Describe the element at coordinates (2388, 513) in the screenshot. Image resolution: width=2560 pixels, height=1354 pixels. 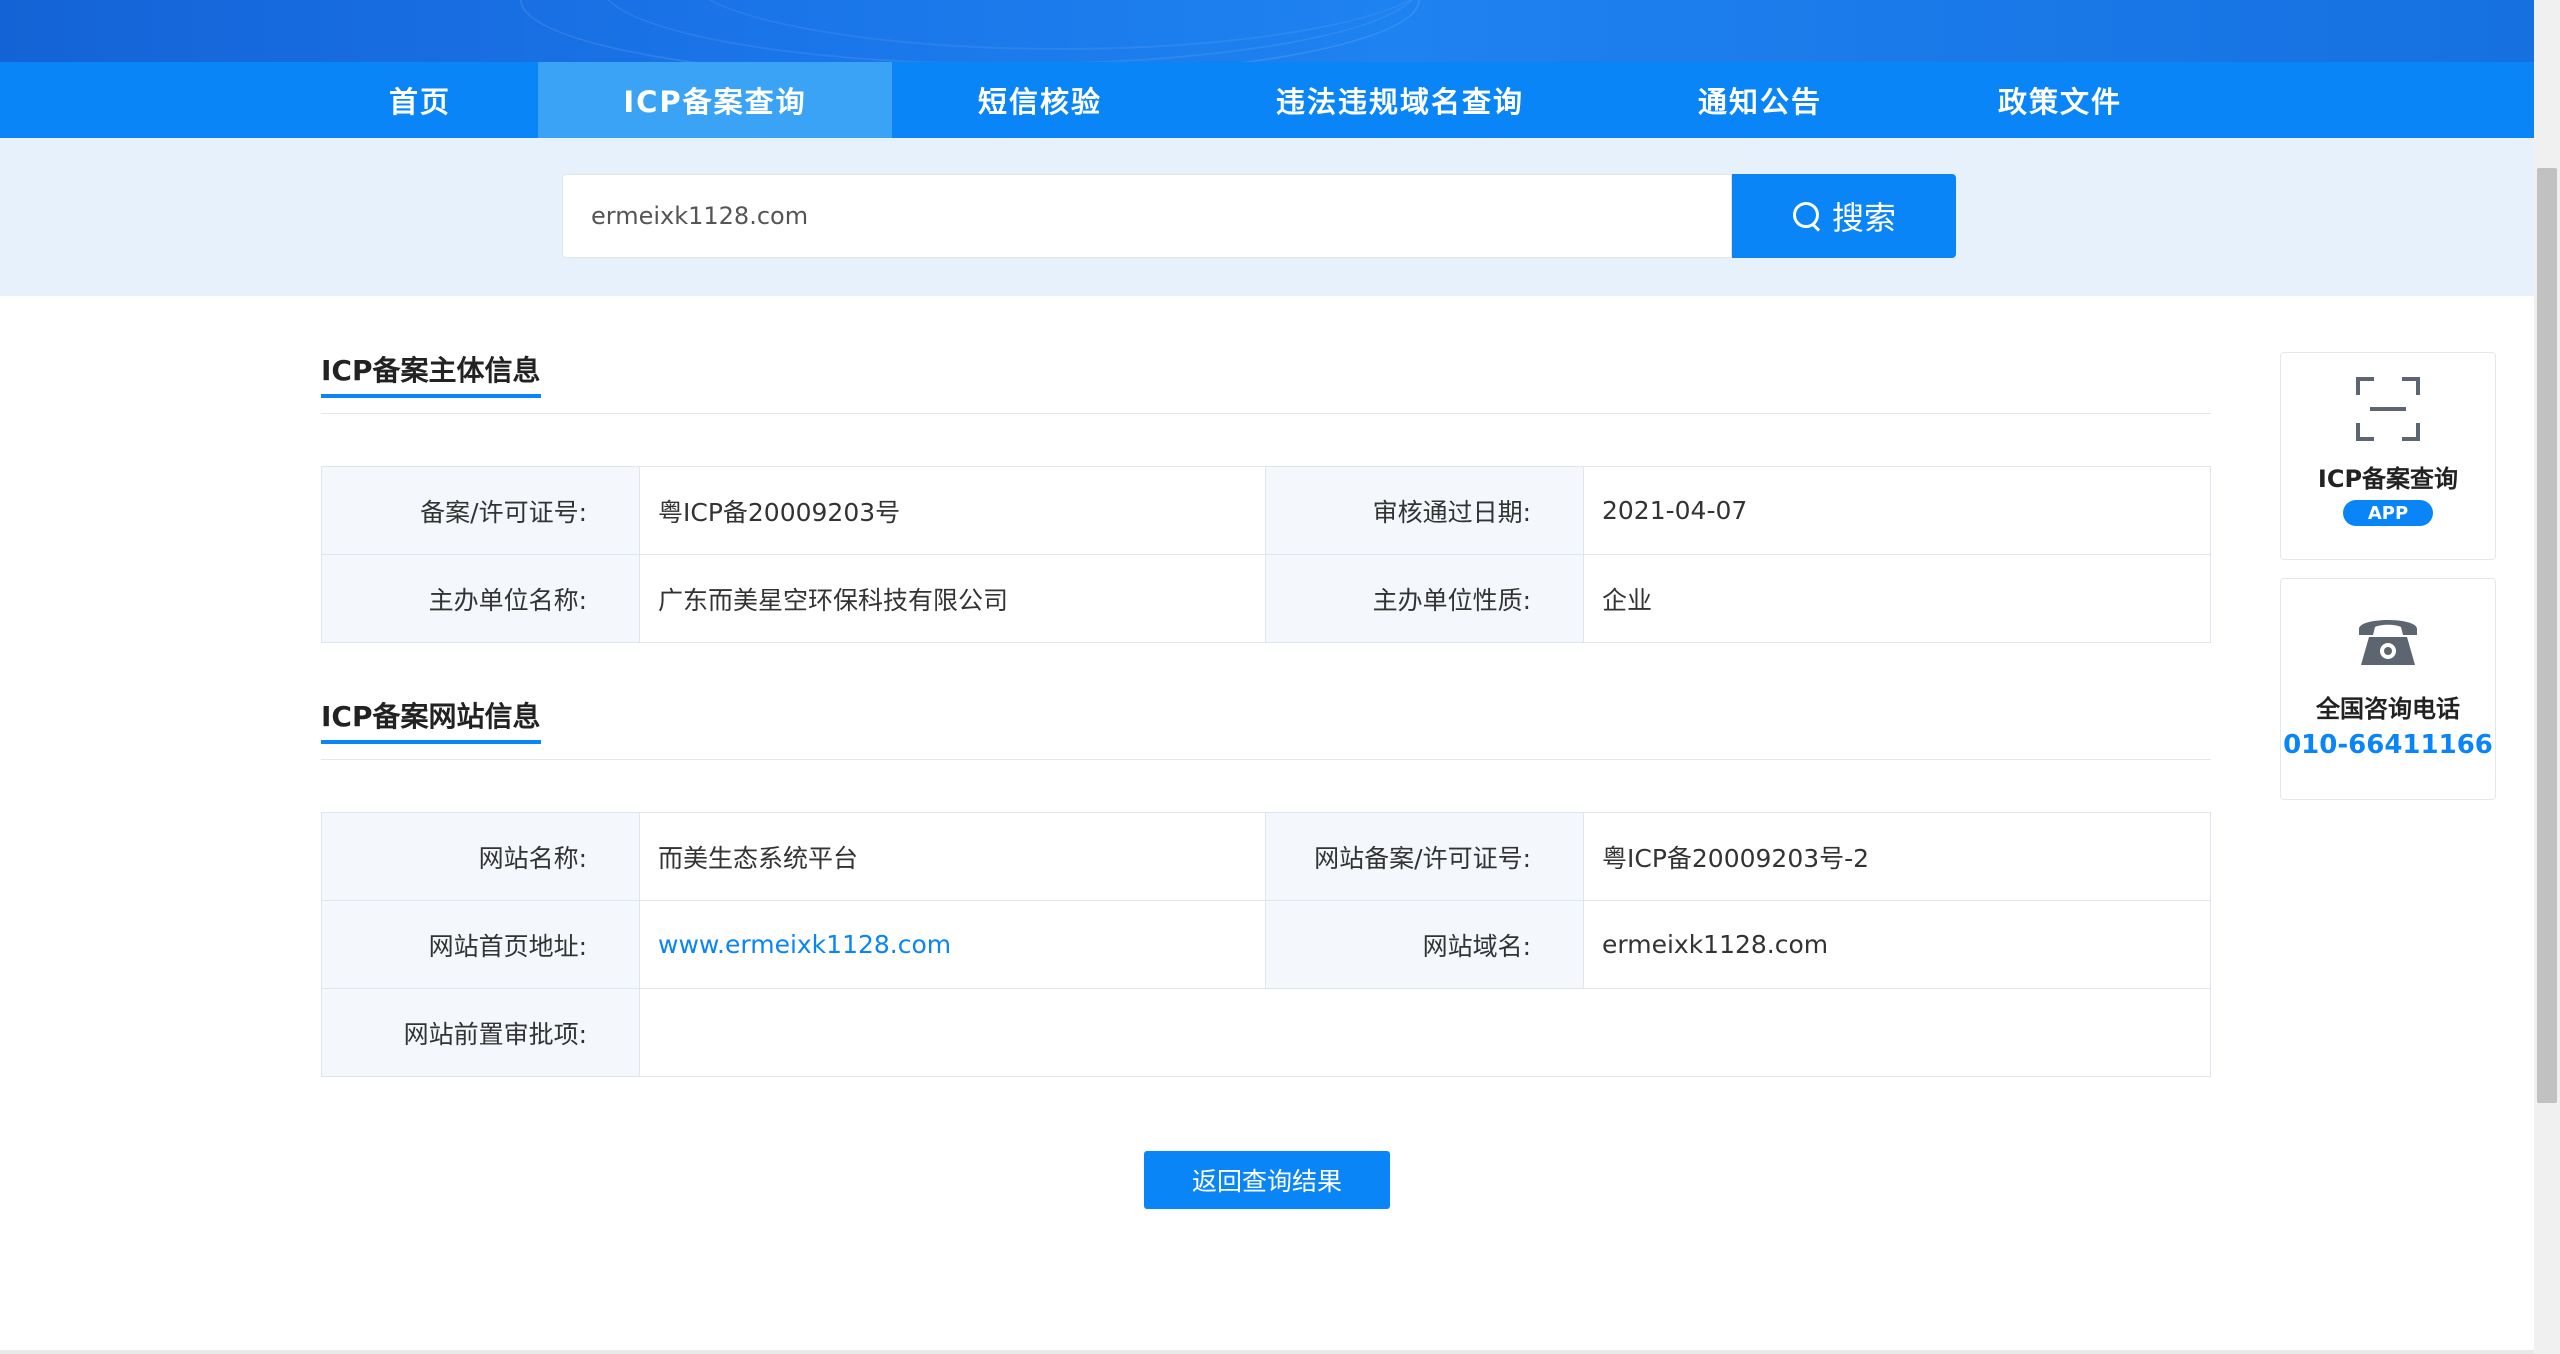
I see `app-badge: APP` at that location.